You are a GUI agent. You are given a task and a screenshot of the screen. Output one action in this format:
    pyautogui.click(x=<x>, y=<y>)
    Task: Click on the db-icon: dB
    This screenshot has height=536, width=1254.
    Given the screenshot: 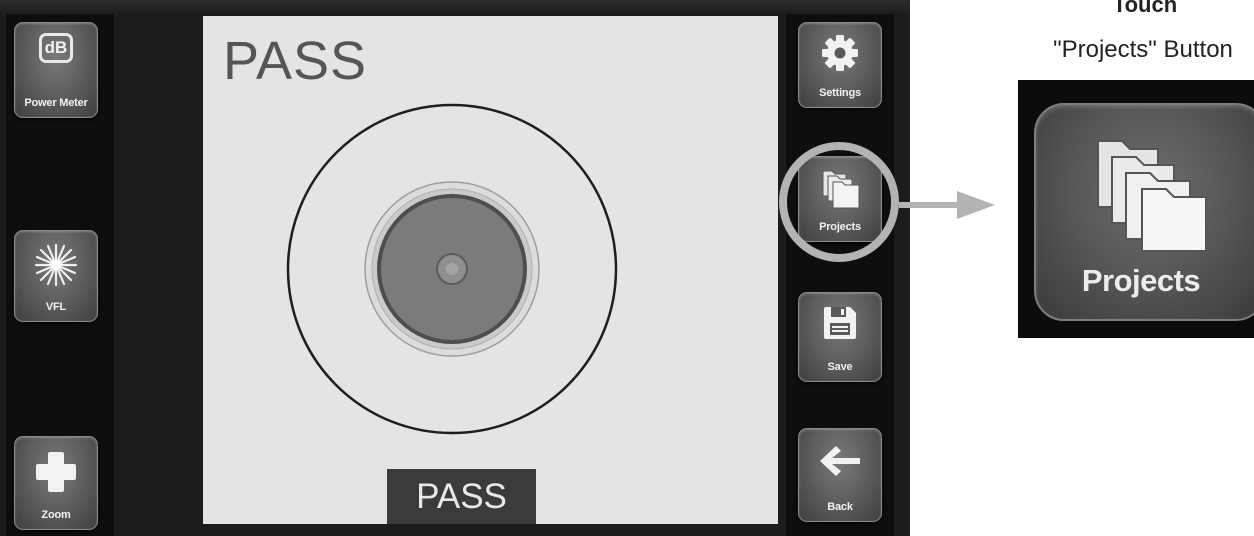 What is the action you would take?
    pyautogui.click(x=56, y=48)
    